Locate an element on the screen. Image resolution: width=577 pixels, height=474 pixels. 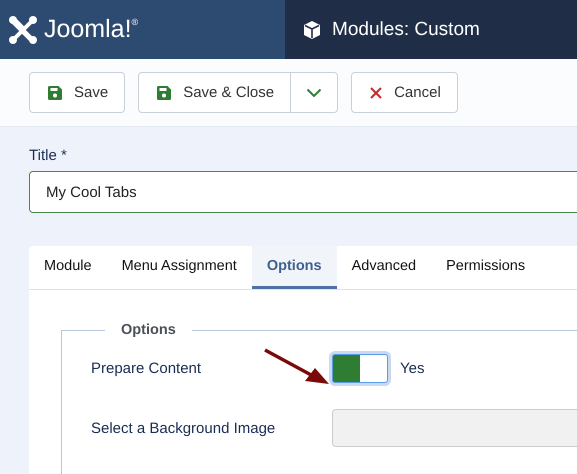
logo-text: Joomla!$^{®}$ is located at coordinates (91, 29).